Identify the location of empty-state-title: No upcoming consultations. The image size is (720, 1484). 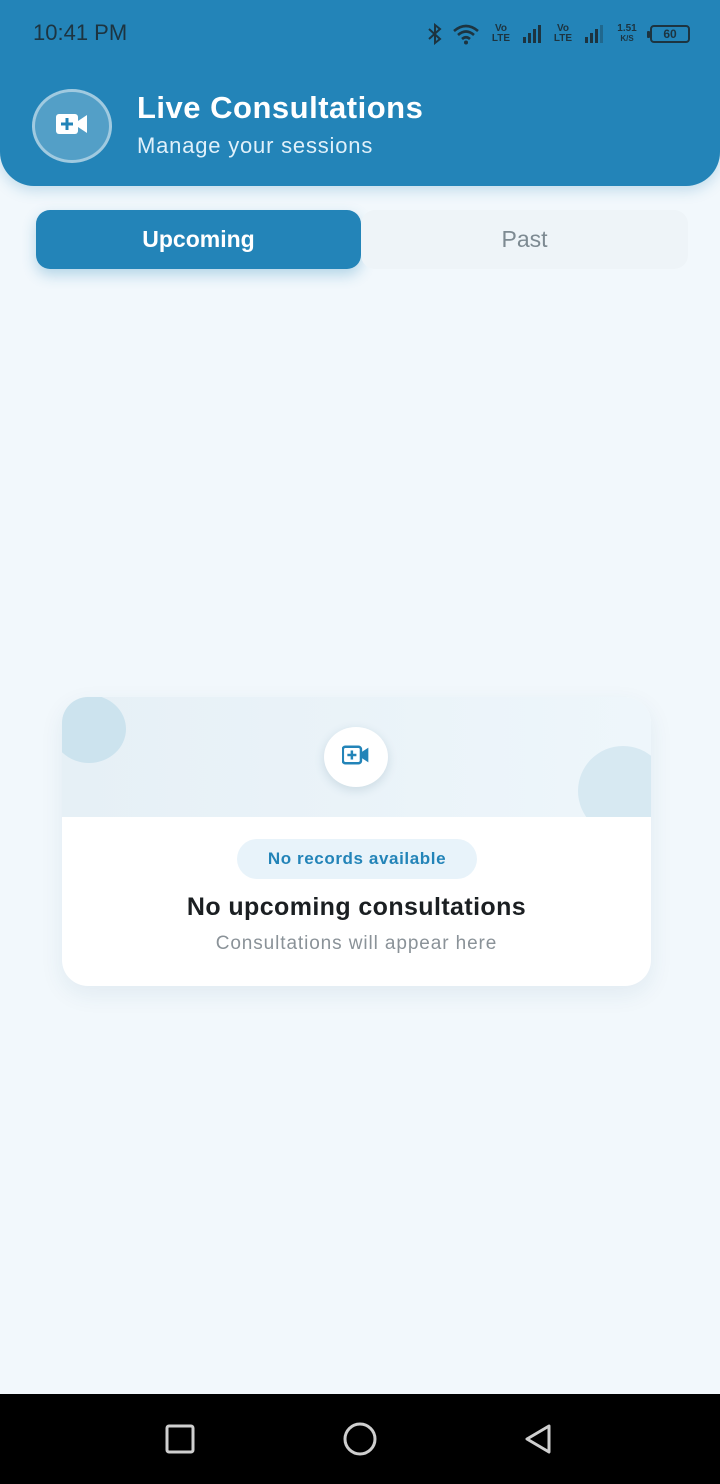
(356, 907).